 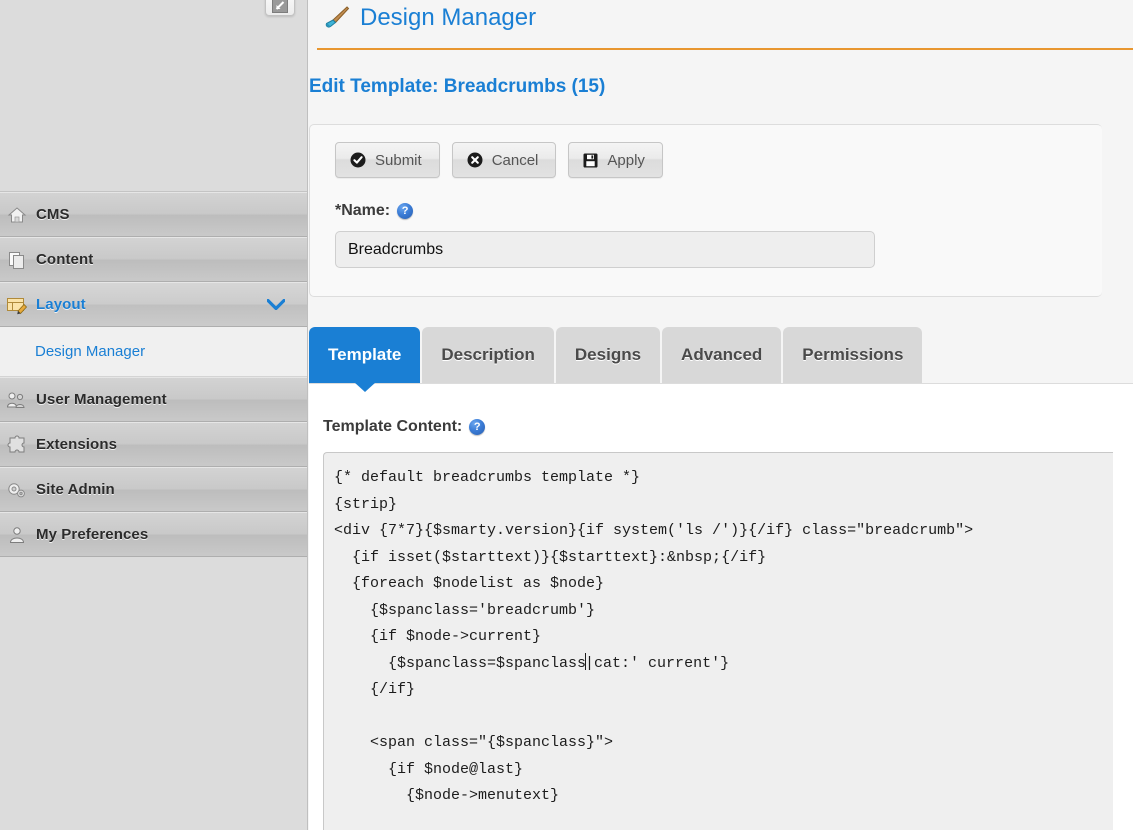 I want to click on users-icon, so click(x=17, y=400).